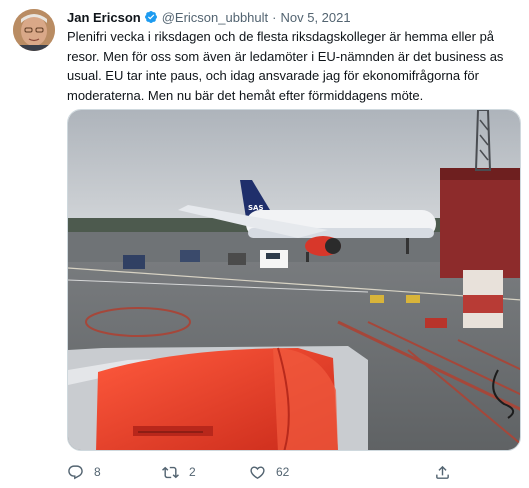  Describe the element at coordinates (192, 472) in the screenshot. I see `retweet-count: 2` at that location.